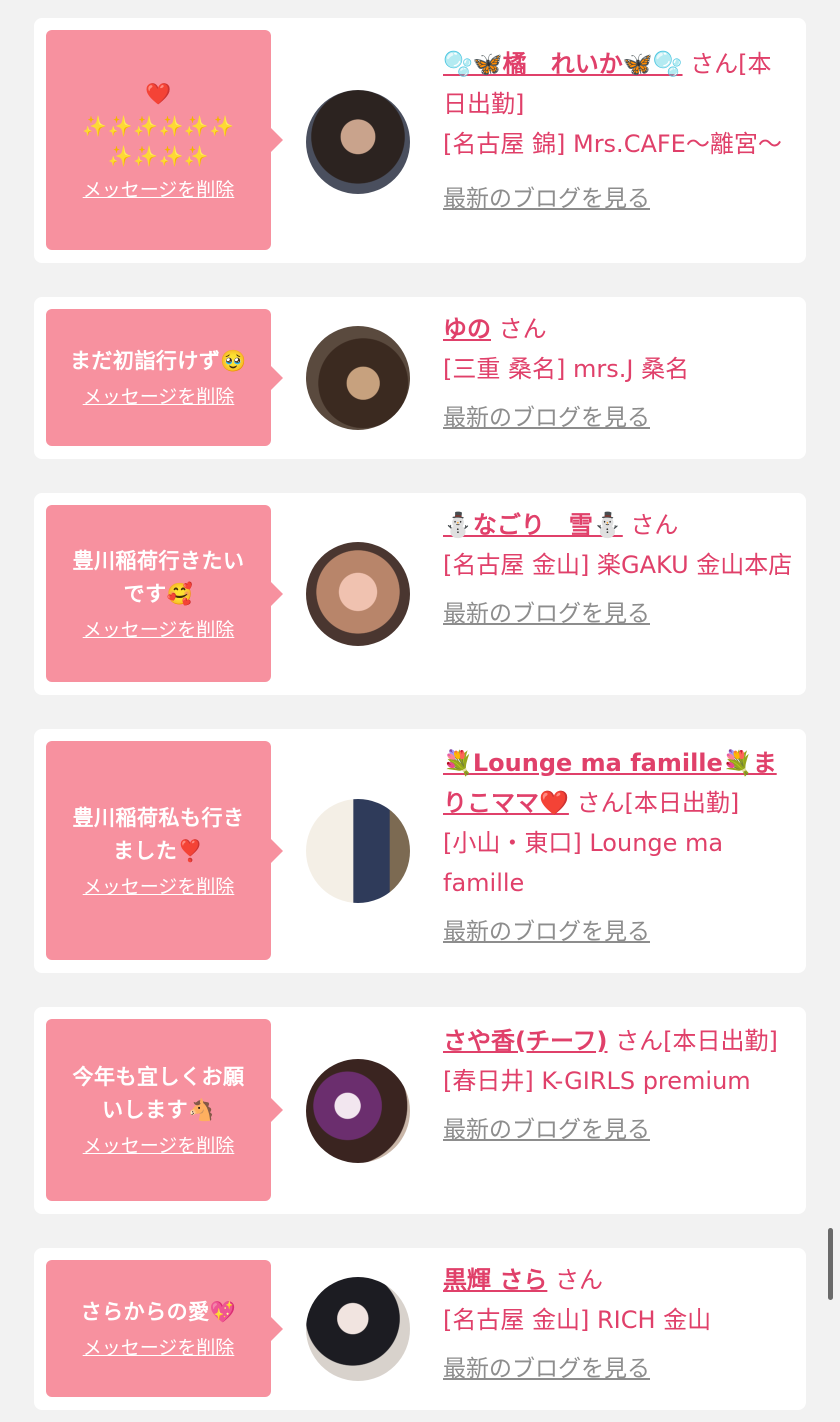  I want to click on cast-info: 黒輝 さら さん [名古屋 金山] RICH 金山 最新のブログを見る, so click(618, 1324).